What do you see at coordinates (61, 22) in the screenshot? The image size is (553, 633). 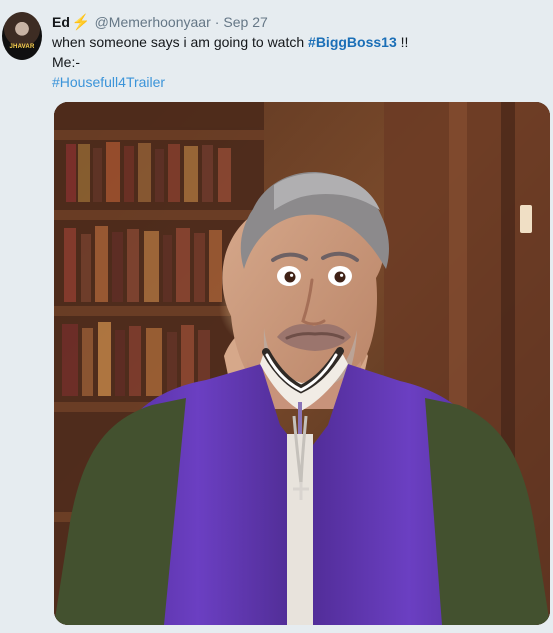 I see `display-name: Ed` at bounding box center [61, 22].